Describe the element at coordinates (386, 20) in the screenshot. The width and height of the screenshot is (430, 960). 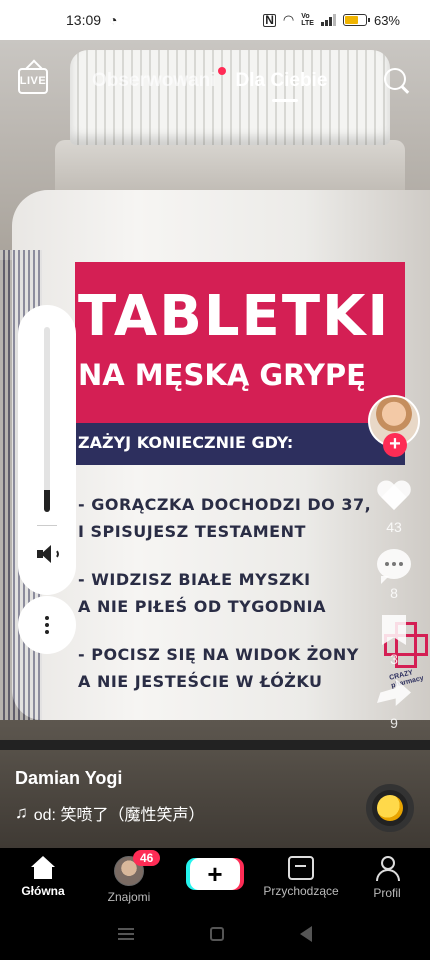
I see `battery-percent: 63%` at that location.